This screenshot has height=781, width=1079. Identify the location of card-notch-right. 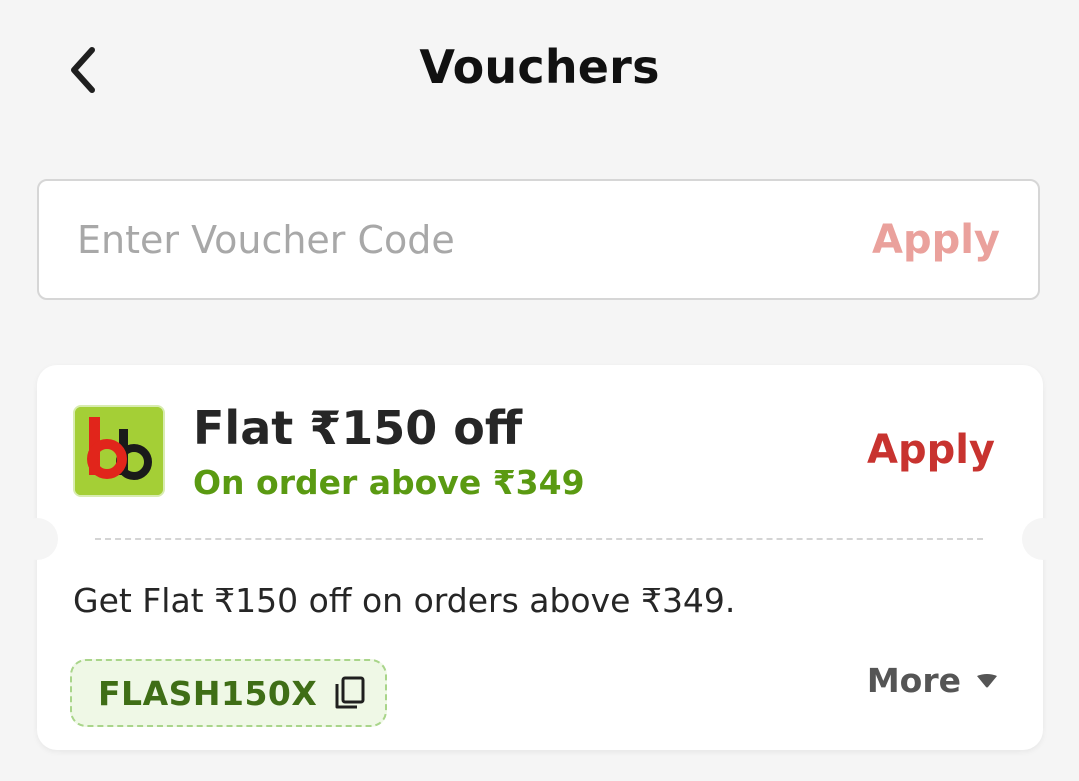
(1043, 539).